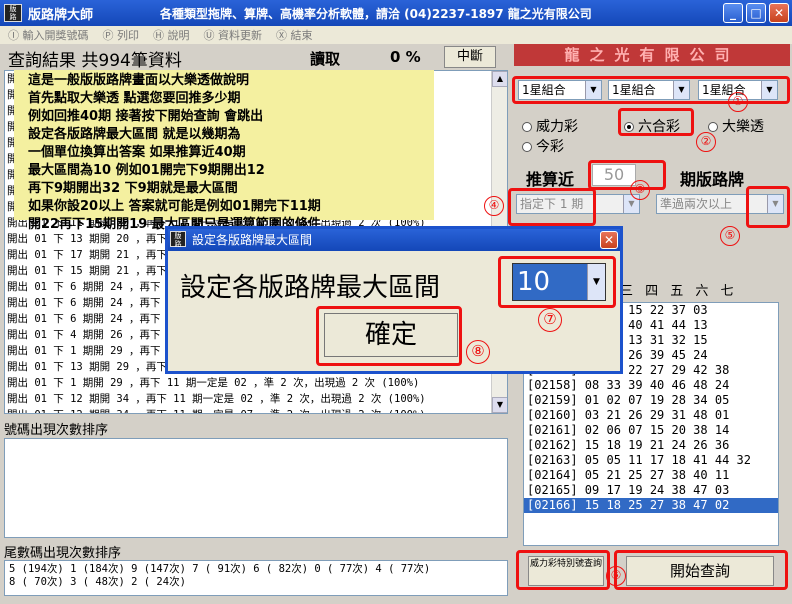  I want to click on combo-1: 1星組合 ▼, so click(560, 90).